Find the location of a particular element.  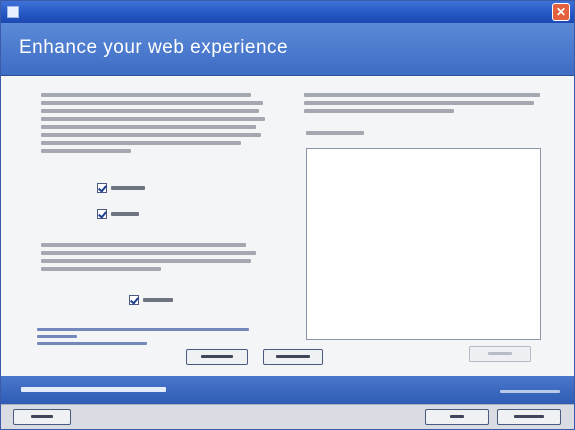

ok-button-label is located at coordinates (457, 416).